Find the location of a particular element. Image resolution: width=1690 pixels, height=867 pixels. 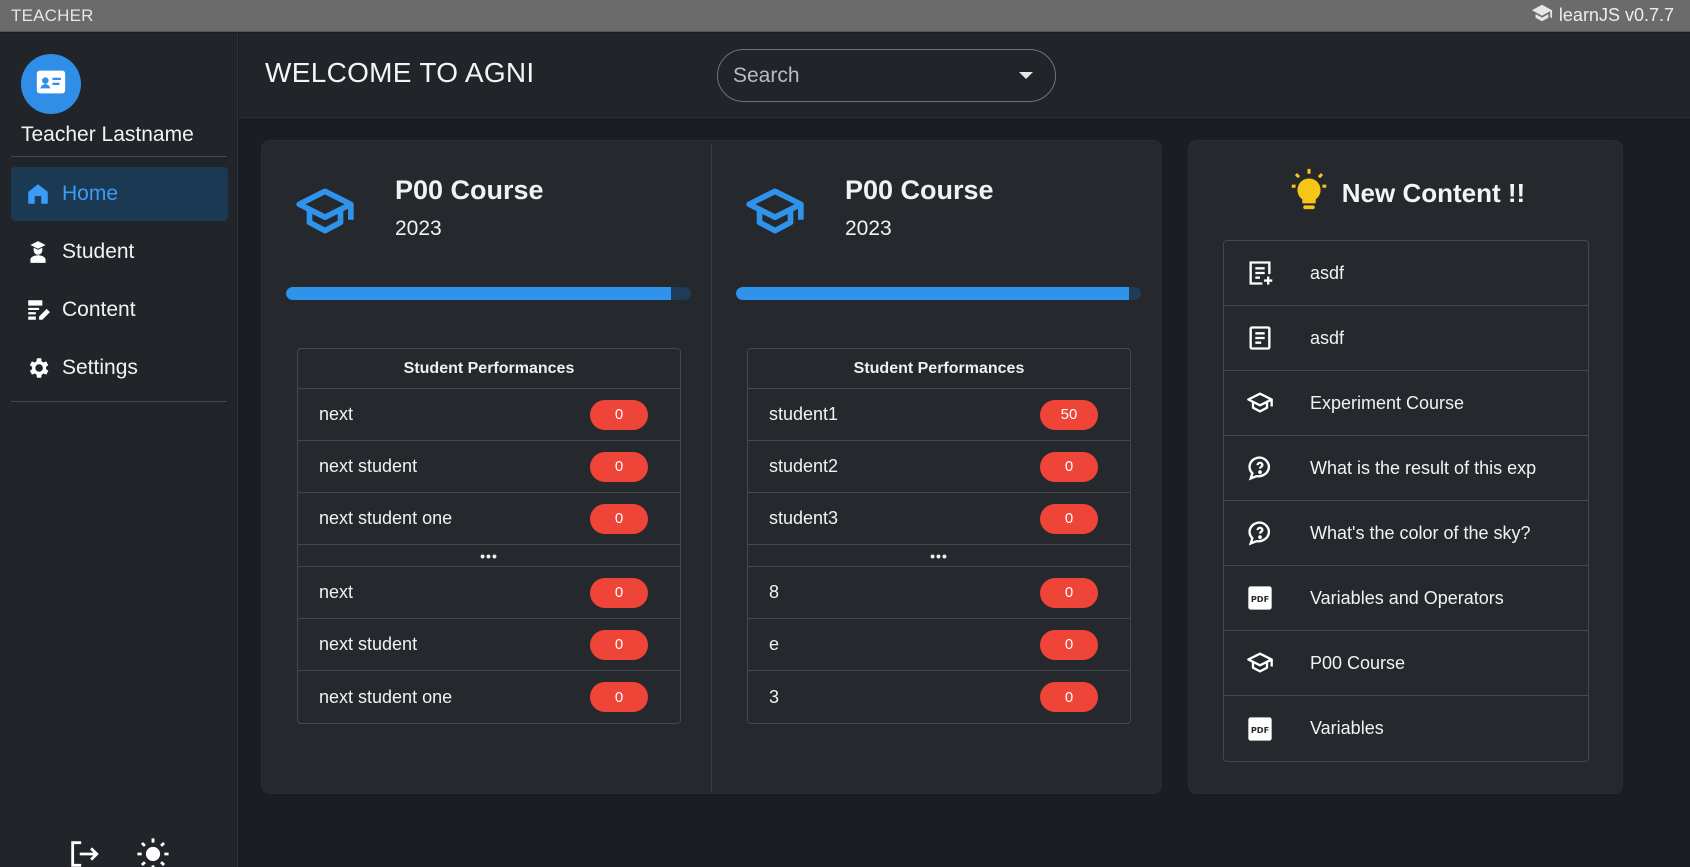

sun-icon is located at coordinates (153, 852).